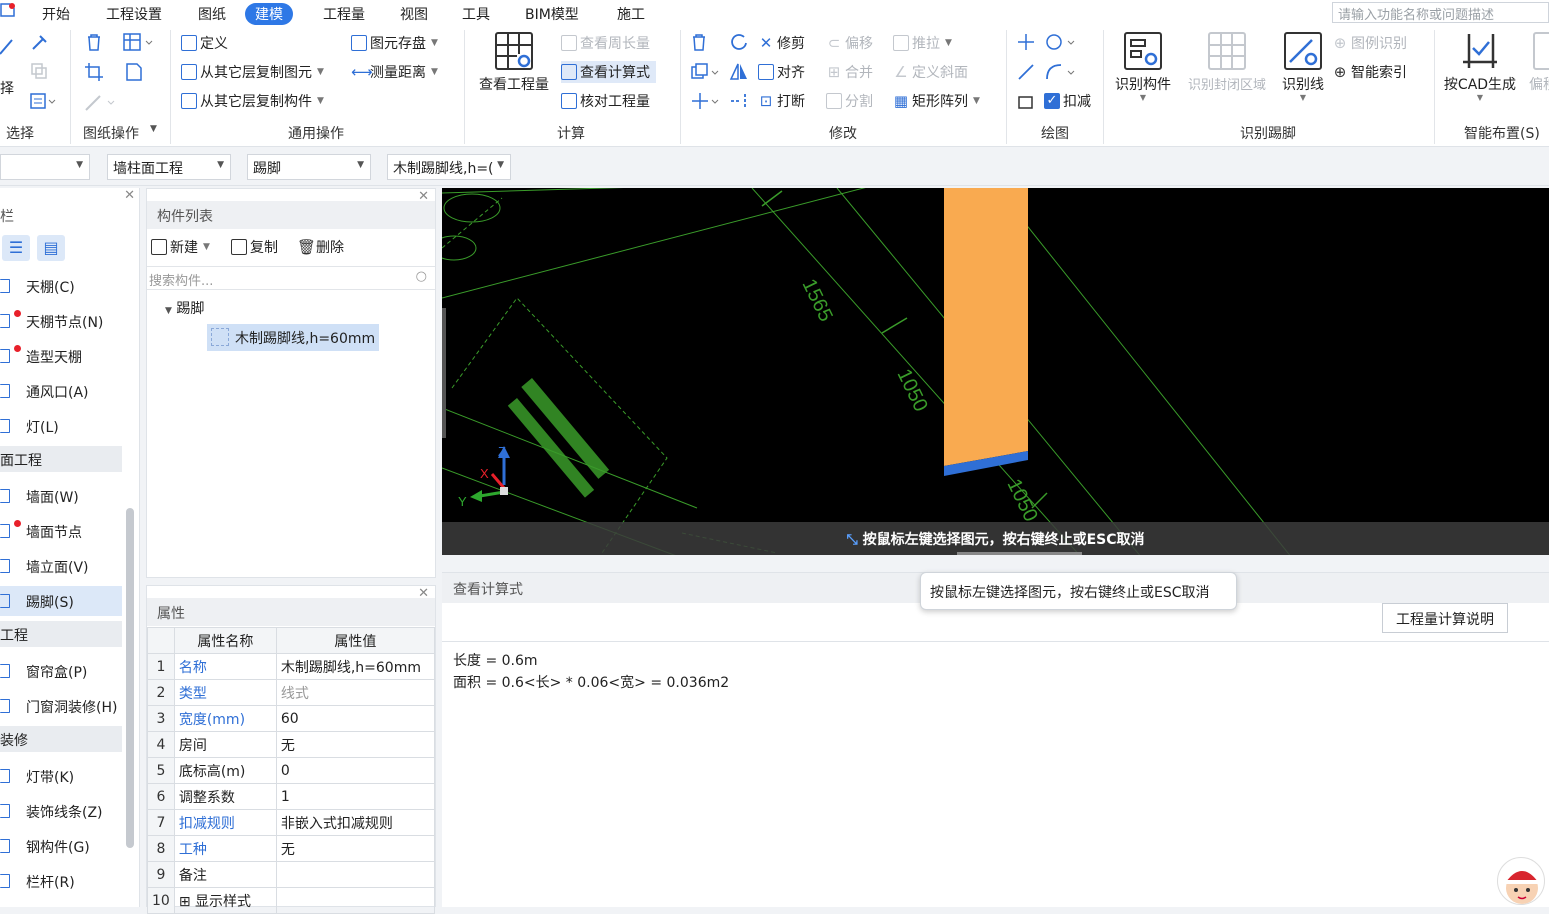  I want to click on push-pull-button: 推拉 ▼, so click(922, 43).